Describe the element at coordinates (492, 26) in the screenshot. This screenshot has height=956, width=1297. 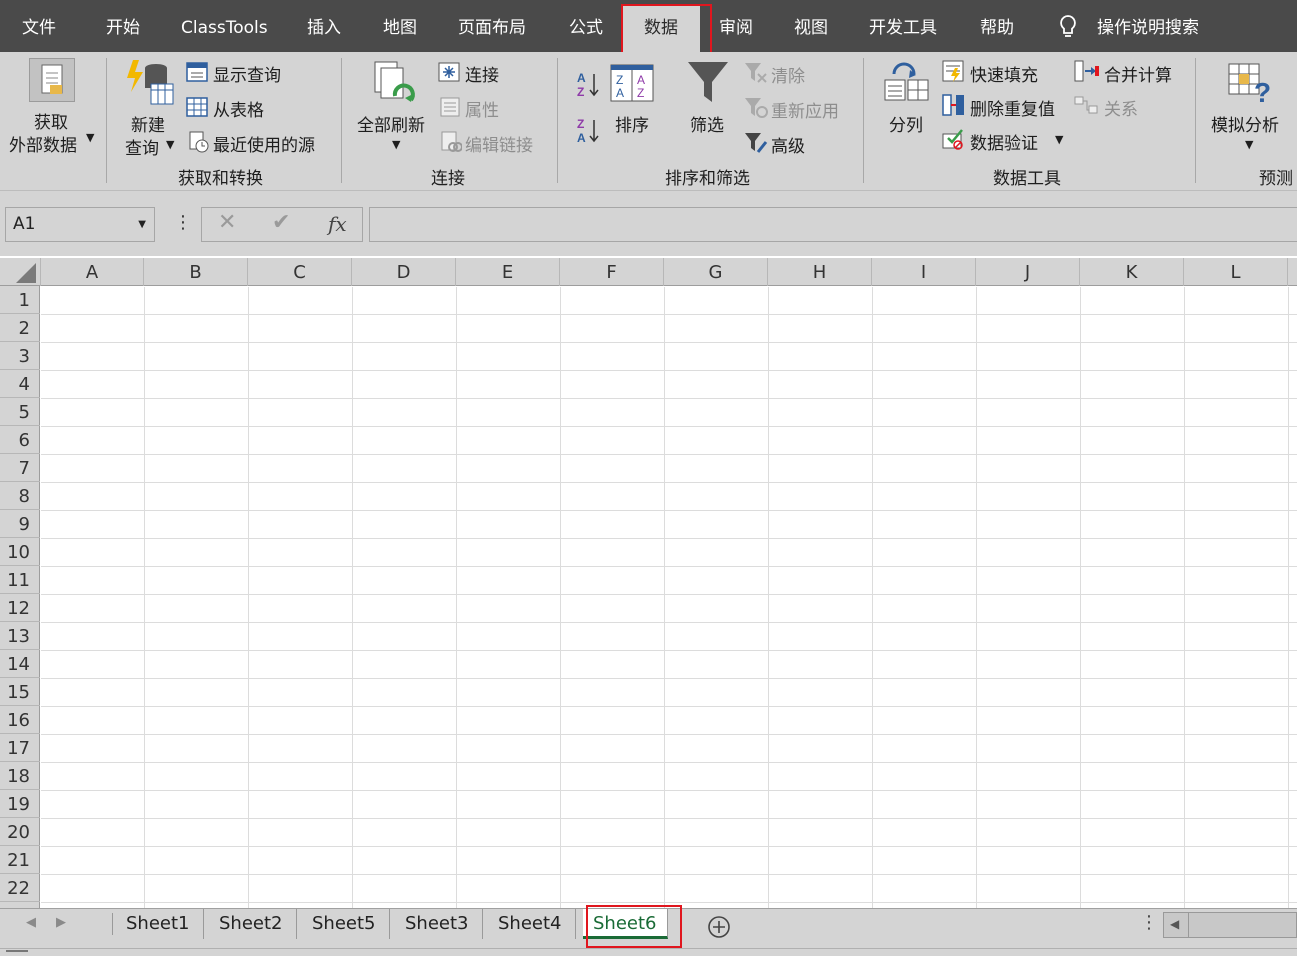
I see `tab-page-layout: 页面布局` at that location.